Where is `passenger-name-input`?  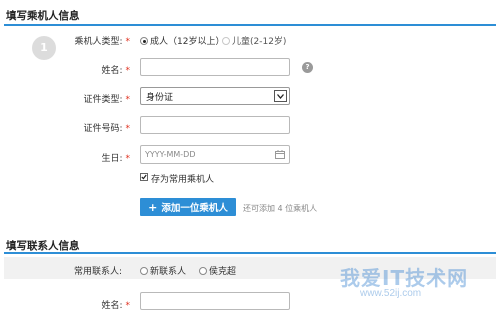 passenger-name-input is located at coordinates (215, 67).